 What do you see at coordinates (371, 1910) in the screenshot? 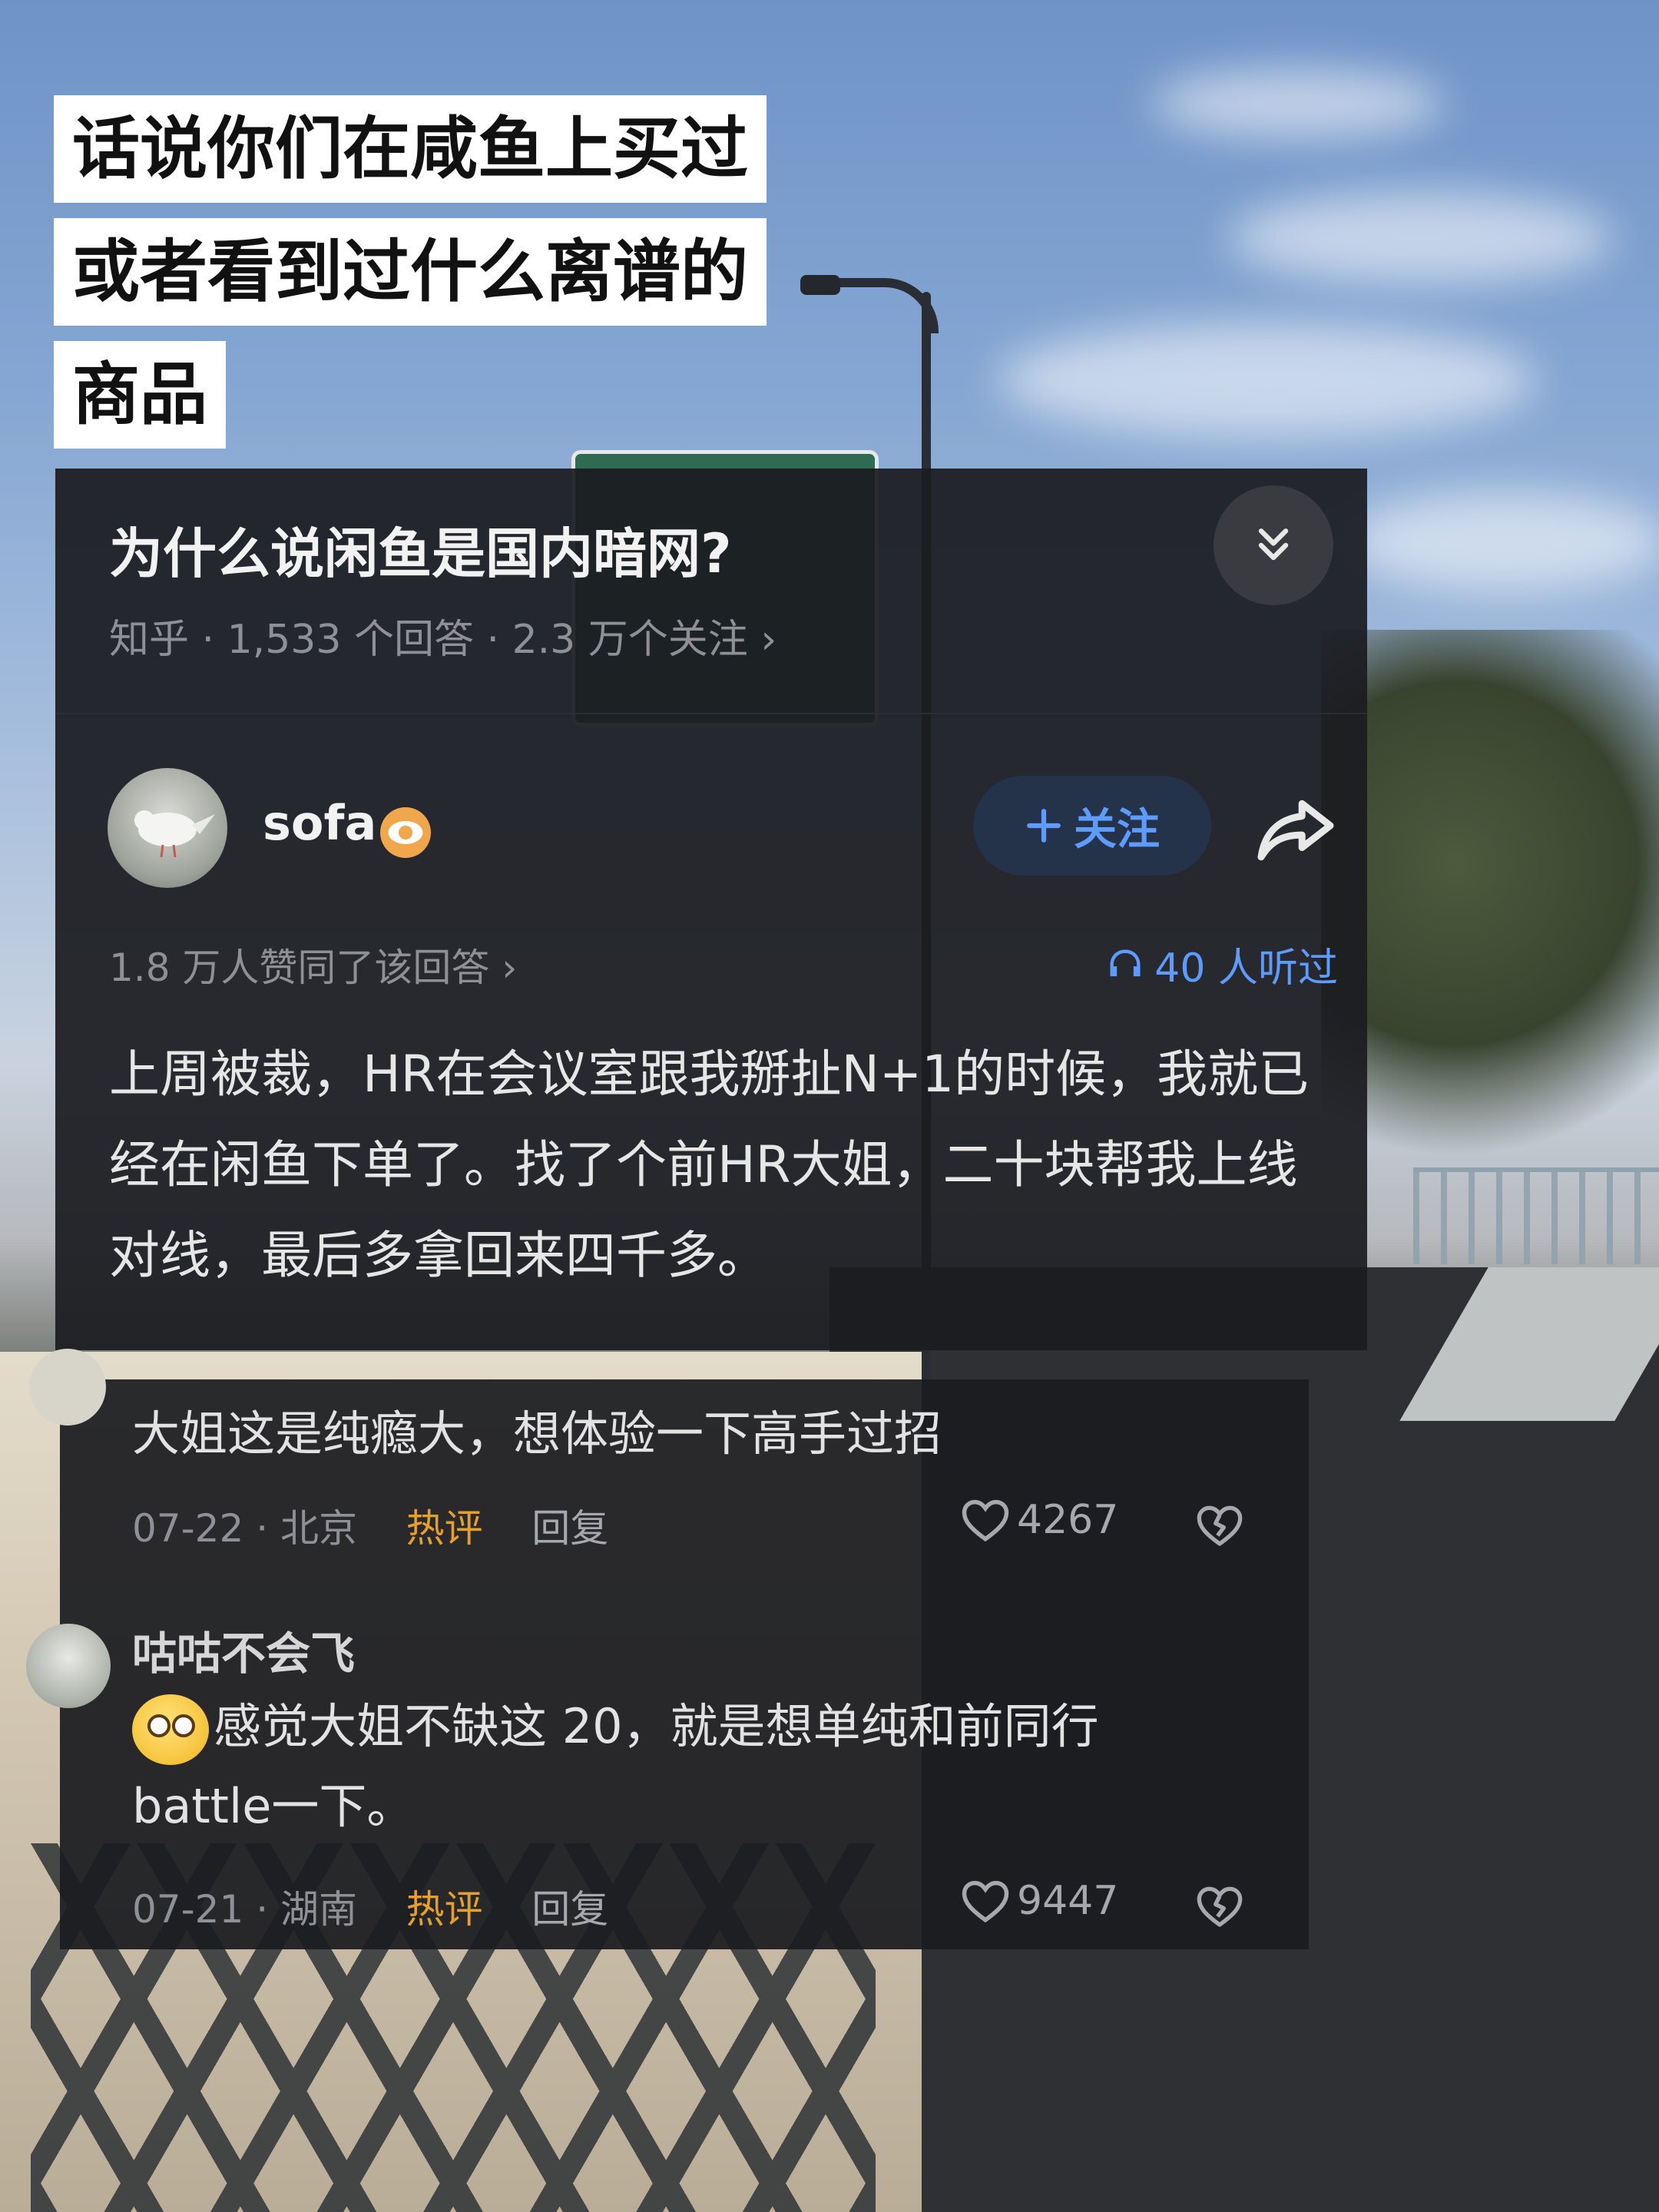
I see `comment-meta: 07-21 · 湖南 热评 回复` at bounding box center [371, 1910].